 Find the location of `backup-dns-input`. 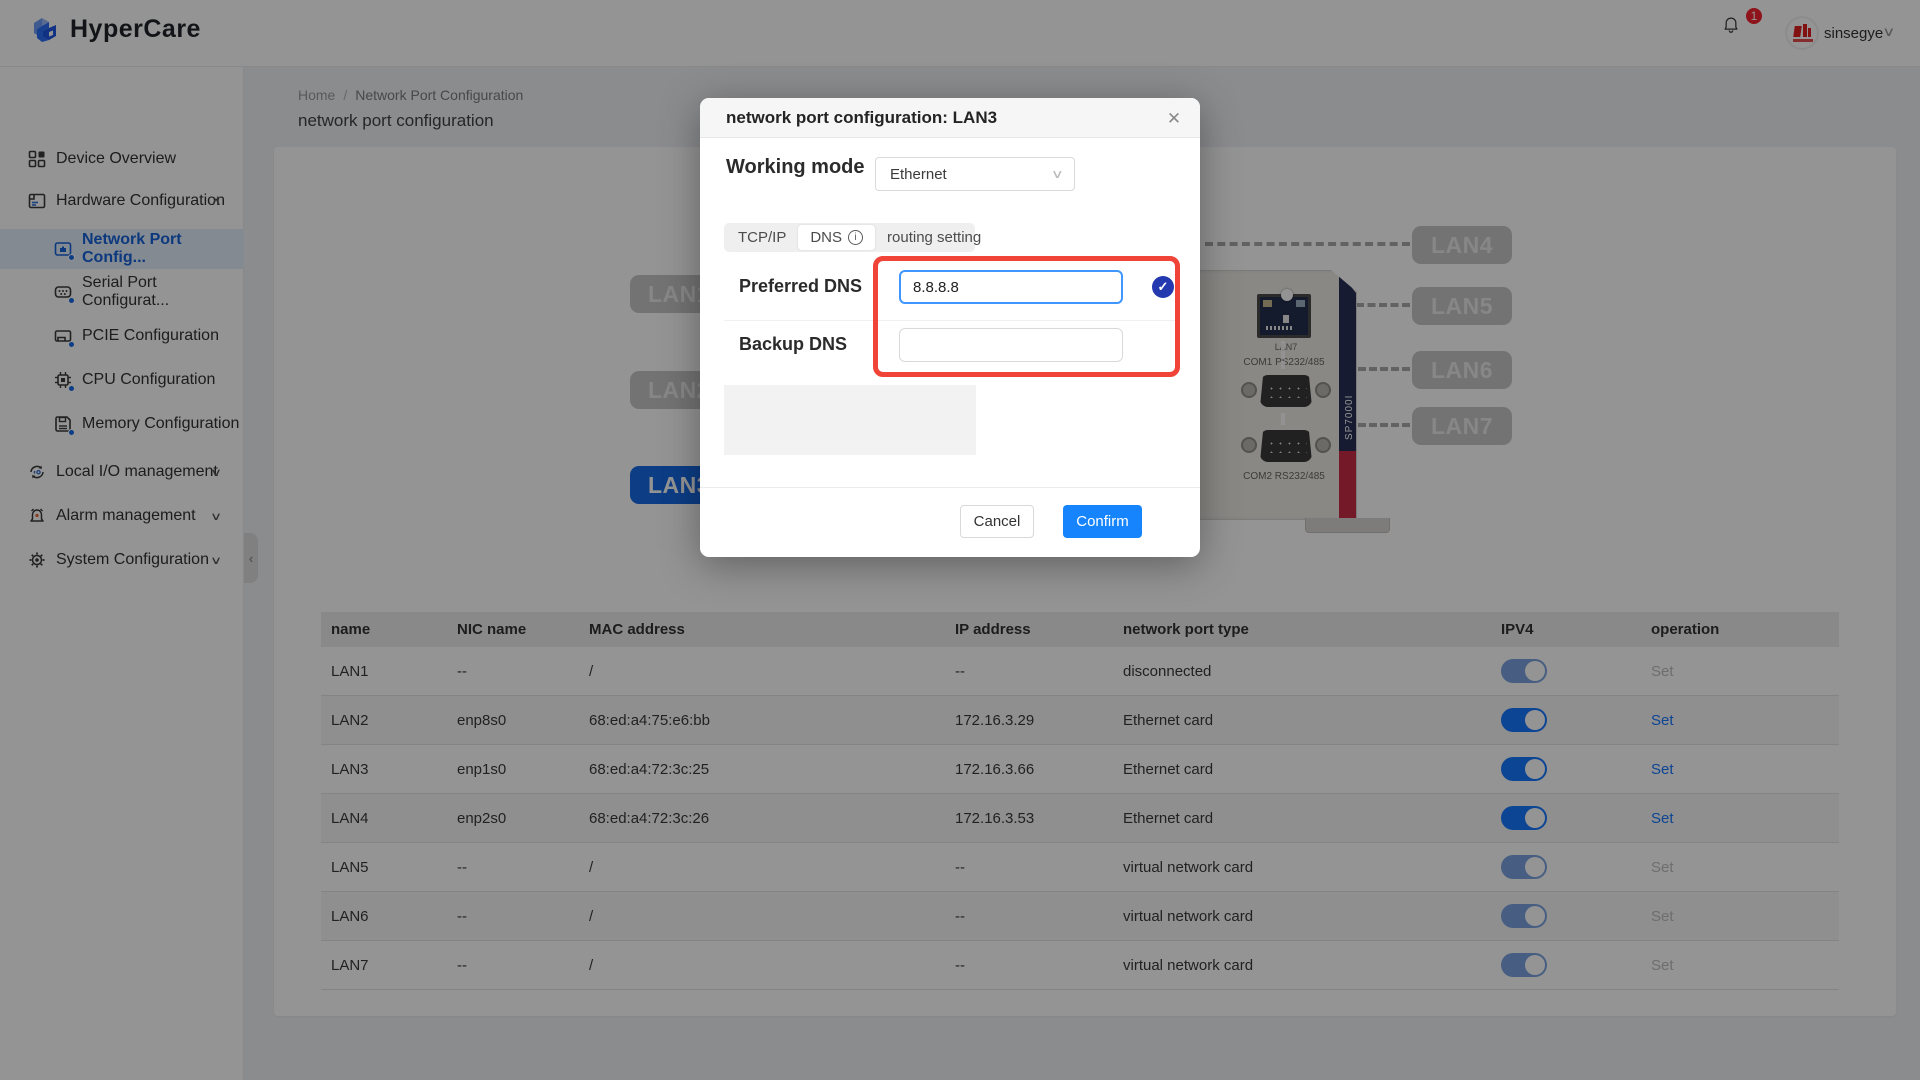

backup-dns-input is located at coordinates (1011, 345).